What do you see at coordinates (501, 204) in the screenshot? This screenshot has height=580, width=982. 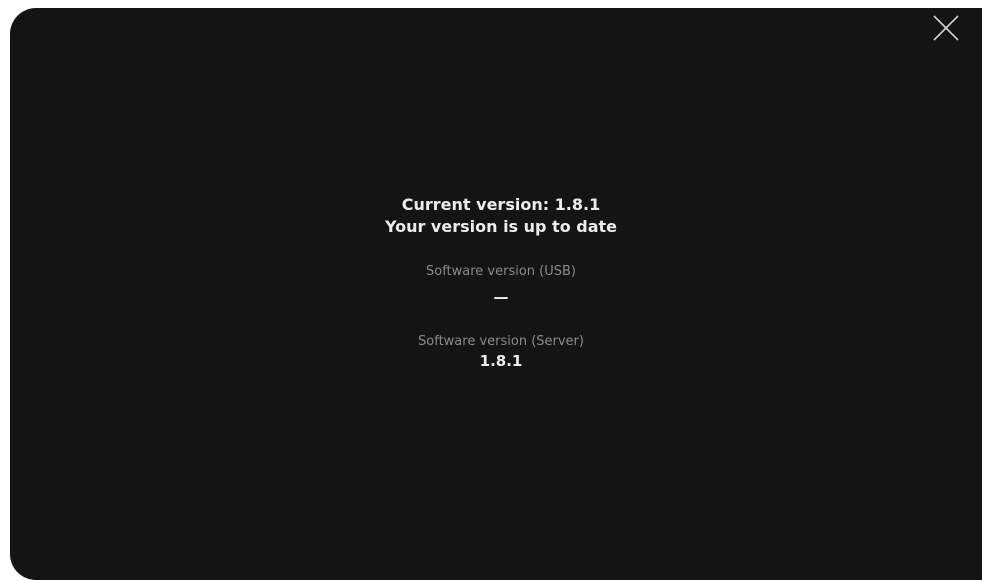 I see `current-version-text: Current version: 1.8.1` at bounding box center [501, 204].